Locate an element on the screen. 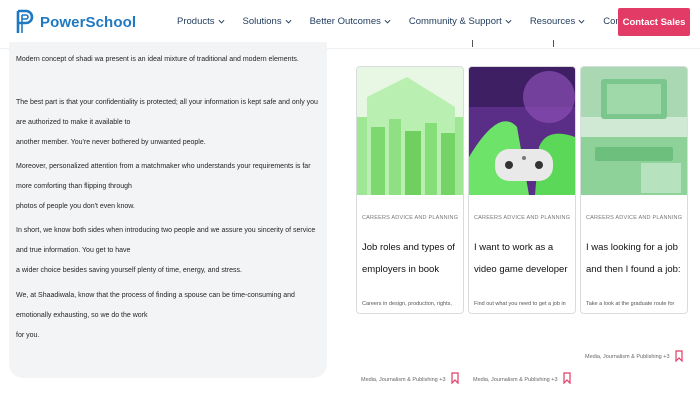  nav-label: Better Outcomes is located at coordinates (345, 21).